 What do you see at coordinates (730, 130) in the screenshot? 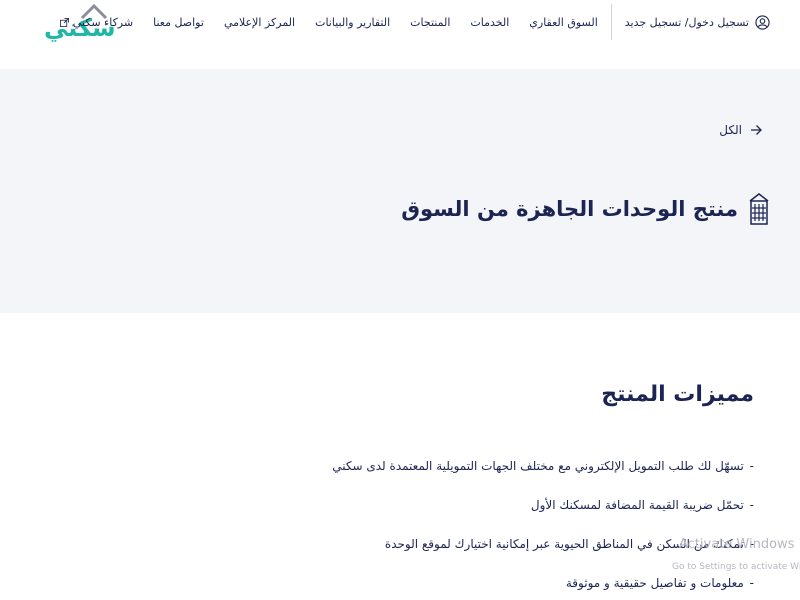
I see `breadcrumb-label: الكل` at bounding box center [730, 130].